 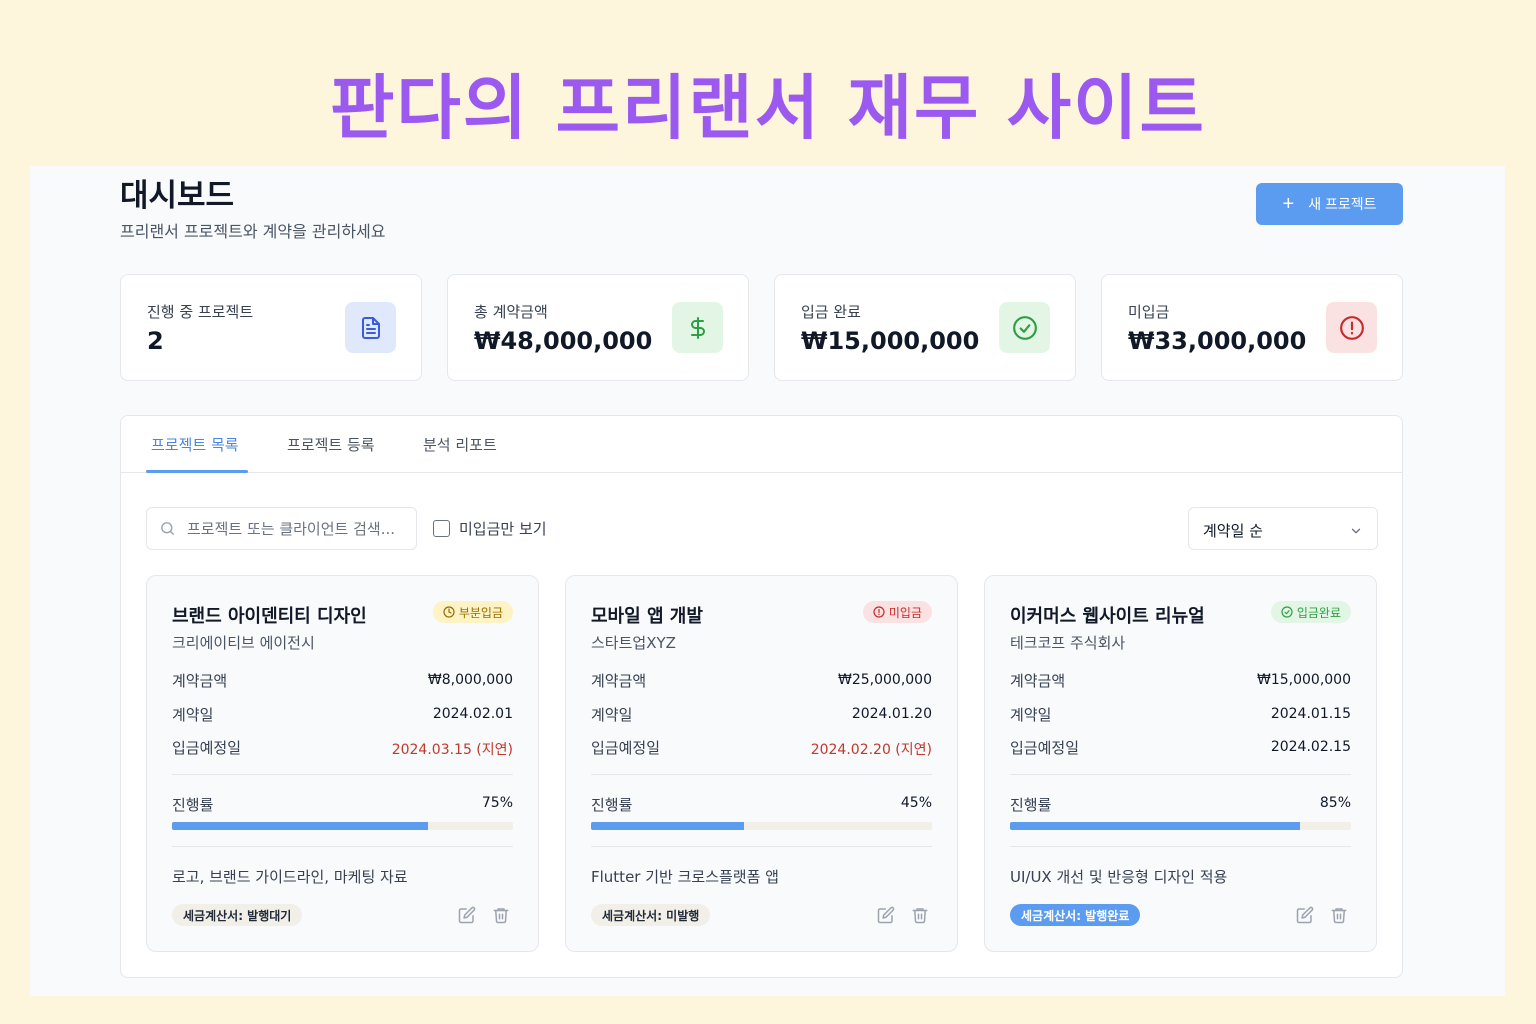 What do you see at coordinates (890, 341) in the screenshot?
I see `stat-value: ₩15,000,000` at bounding box center [890, 341].